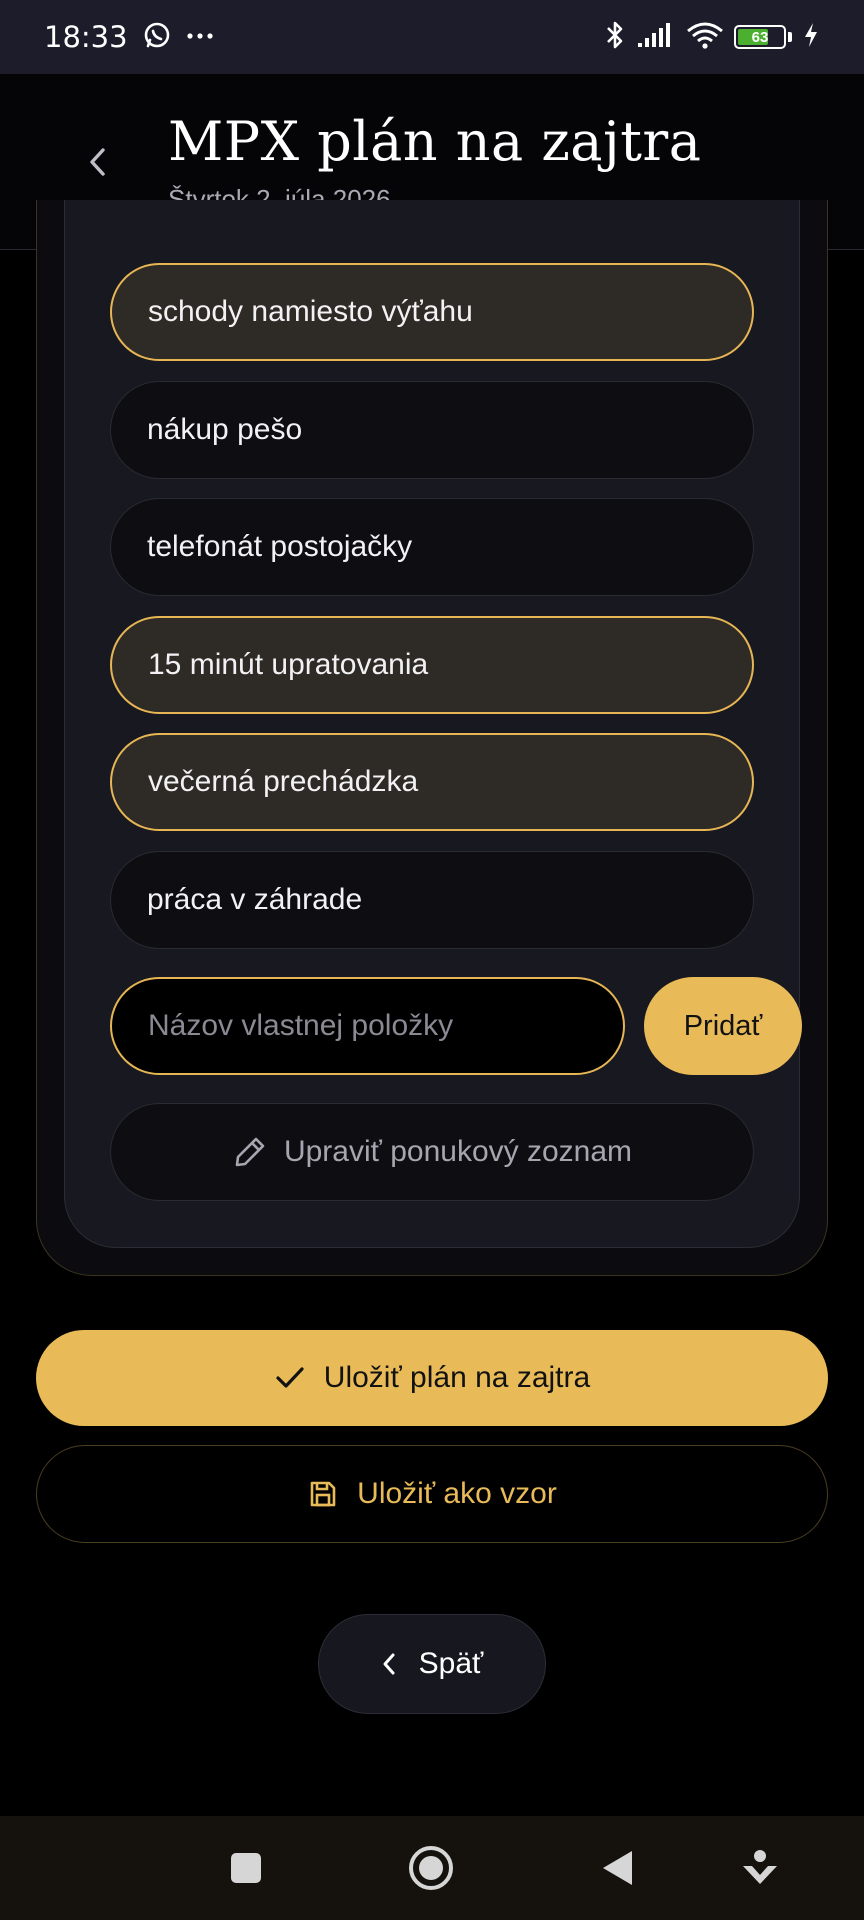 The width and height of the screenshot is (864, 1920). I want to click on save-template-button: Uložiť ako vzor, so click(432, 1494).